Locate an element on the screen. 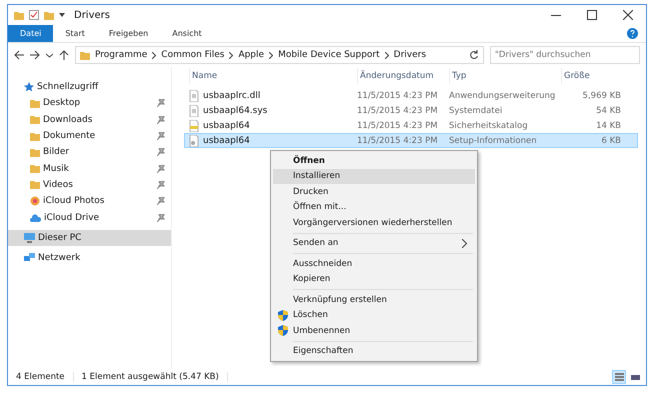 Image resolution: width=653 pixels, height=400 pixels. properties-icon is located at coordinates (34, 15).